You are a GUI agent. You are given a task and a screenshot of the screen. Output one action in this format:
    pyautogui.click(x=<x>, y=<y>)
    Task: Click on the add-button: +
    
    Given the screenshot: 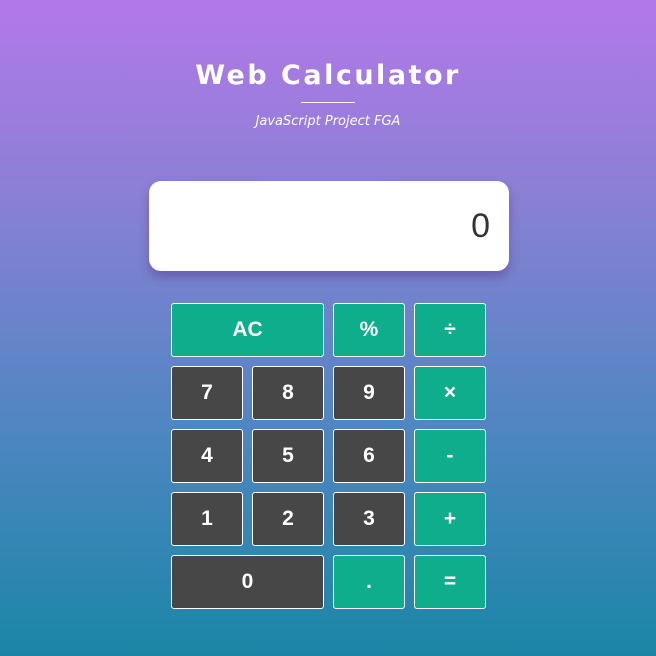 What is the action you would take?
    pyautogui.click(x=450, y=519)
    